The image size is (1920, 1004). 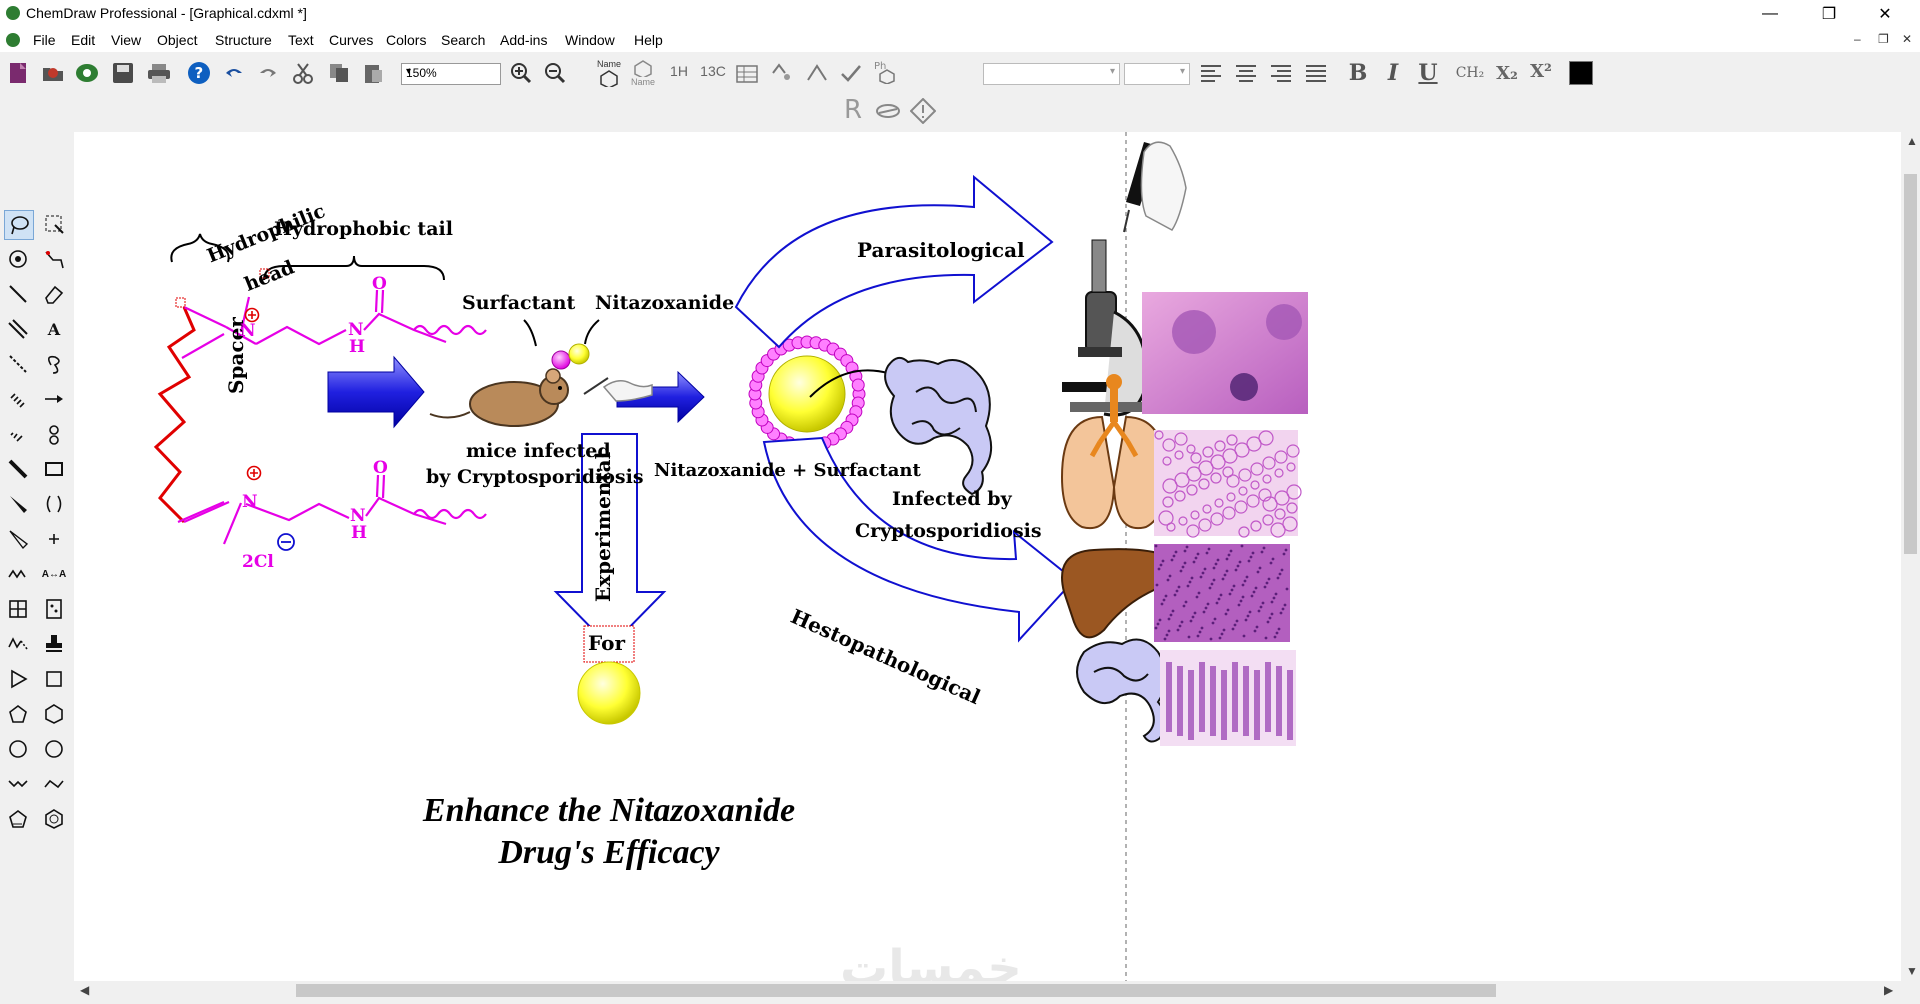 What do you see at coordinates (54, 294) in the screenshot?
I see `eraser-icon` at bounding box center [54, 294].